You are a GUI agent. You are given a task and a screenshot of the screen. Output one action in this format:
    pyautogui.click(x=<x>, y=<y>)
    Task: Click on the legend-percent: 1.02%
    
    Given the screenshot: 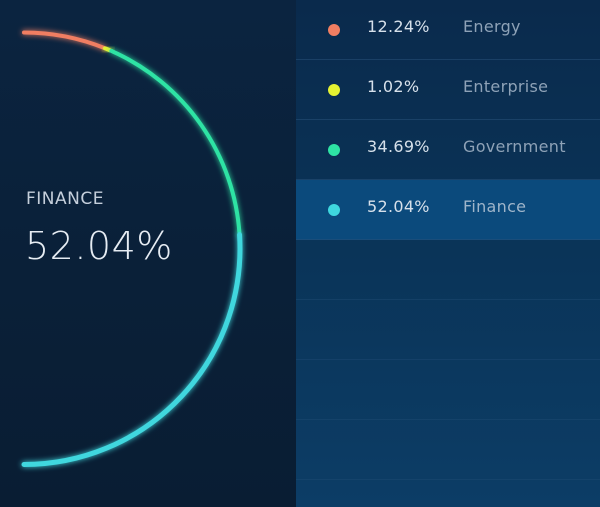 What is the action you would take?
    pyautogui.click(x=393, y=86)
    